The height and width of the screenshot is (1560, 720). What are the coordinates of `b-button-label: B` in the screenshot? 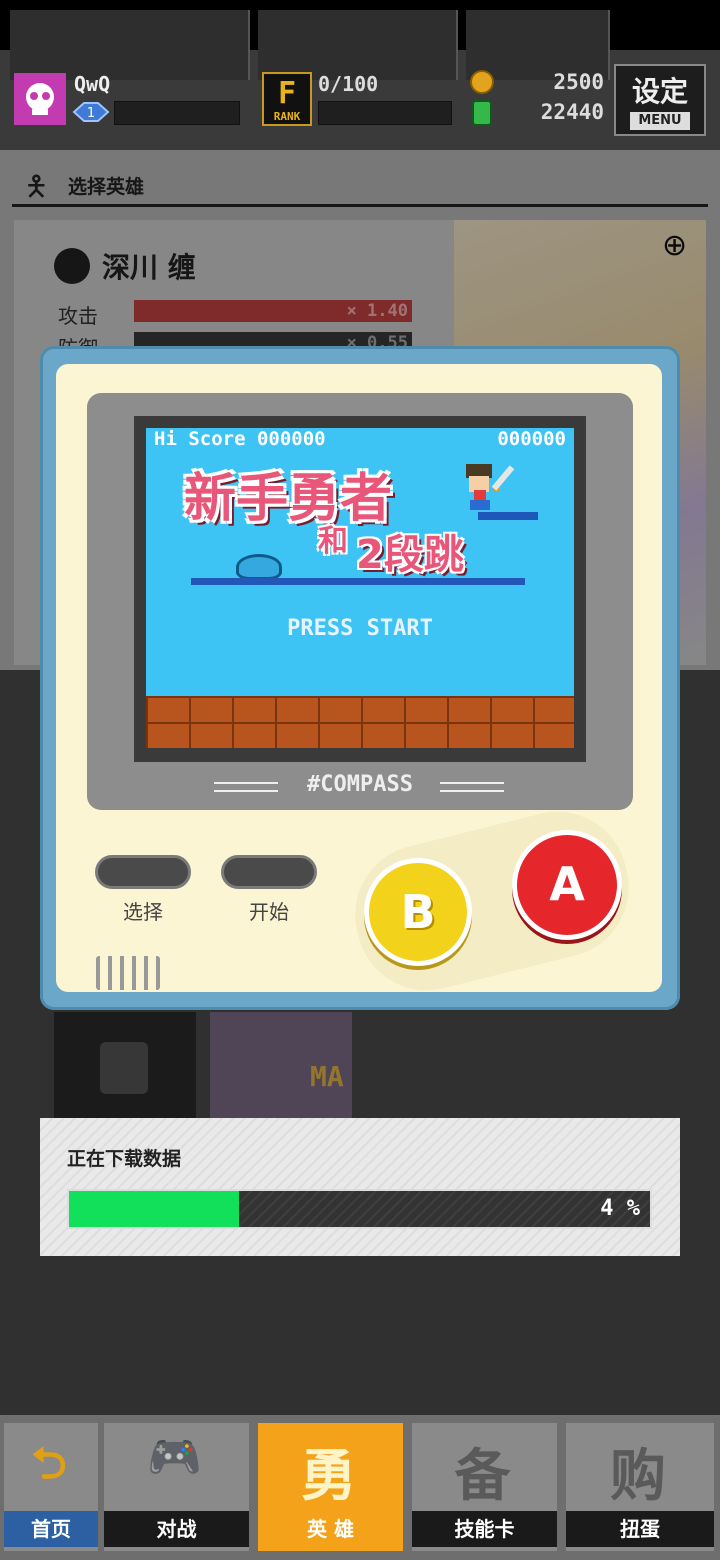 It's located at (418, 912).